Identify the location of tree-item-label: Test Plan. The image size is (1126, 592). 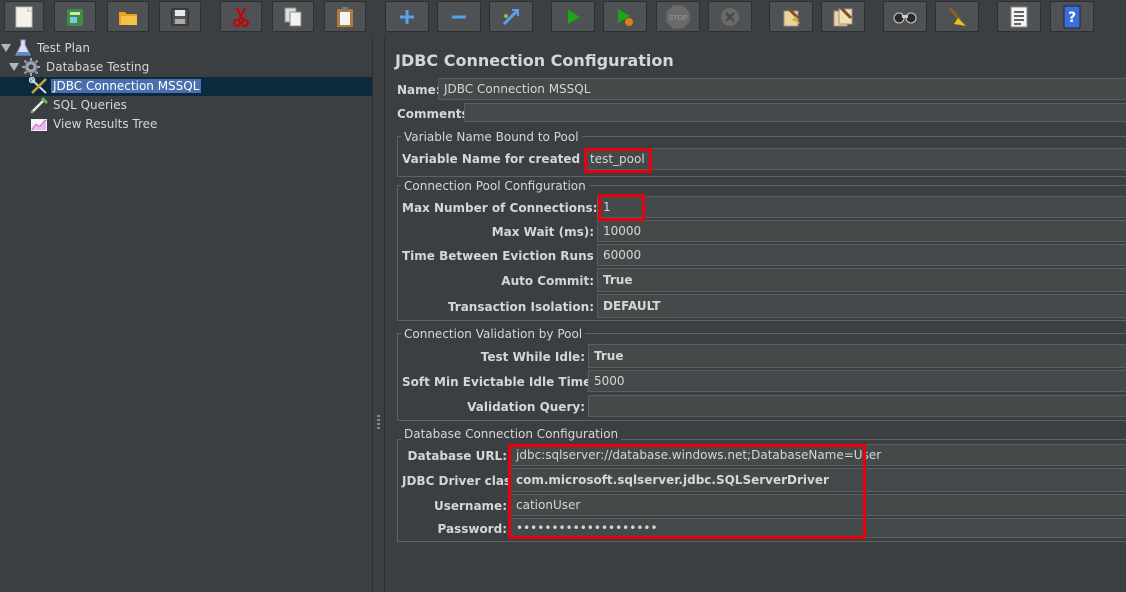
(63, 48).